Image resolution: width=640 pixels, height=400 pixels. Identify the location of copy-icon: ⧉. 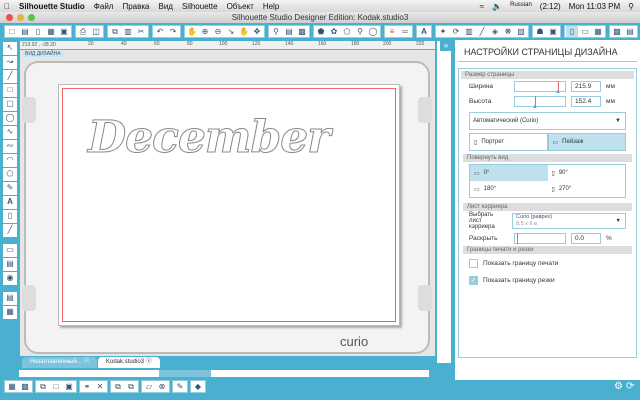
(115, 31).